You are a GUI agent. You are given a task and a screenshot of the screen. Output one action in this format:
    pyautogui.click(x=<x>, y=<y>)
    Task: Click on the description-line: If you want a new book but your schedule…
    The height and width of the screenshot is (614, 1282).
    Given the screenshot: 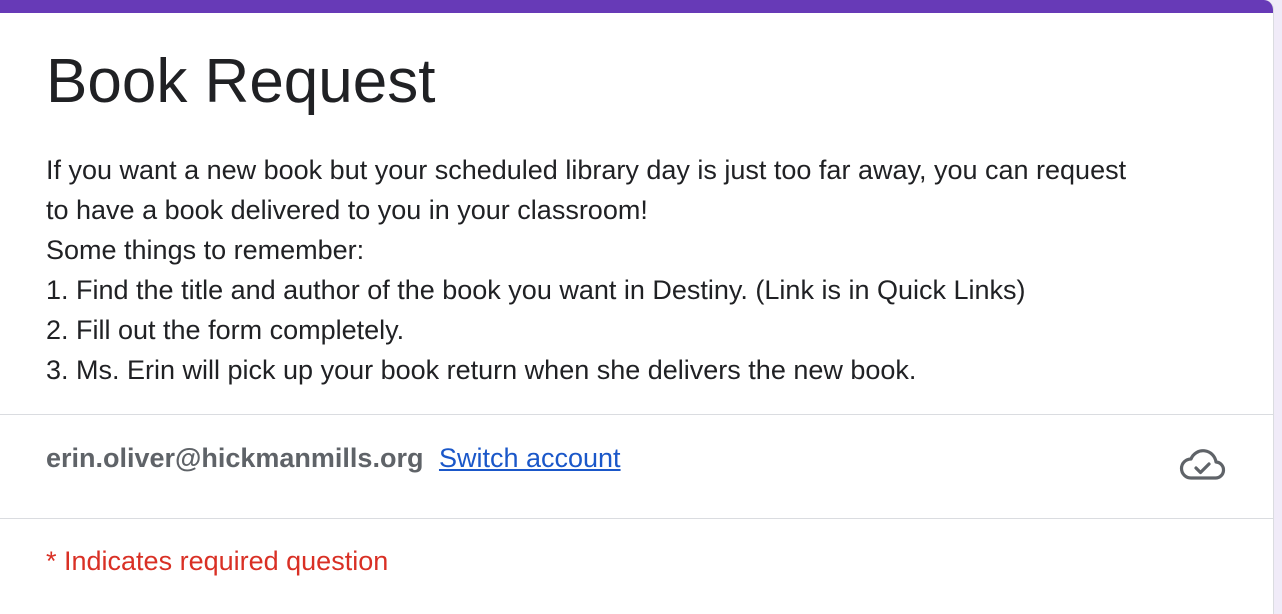 What is the action you would take?
    pyautogui.click(x=586, y=170)
    